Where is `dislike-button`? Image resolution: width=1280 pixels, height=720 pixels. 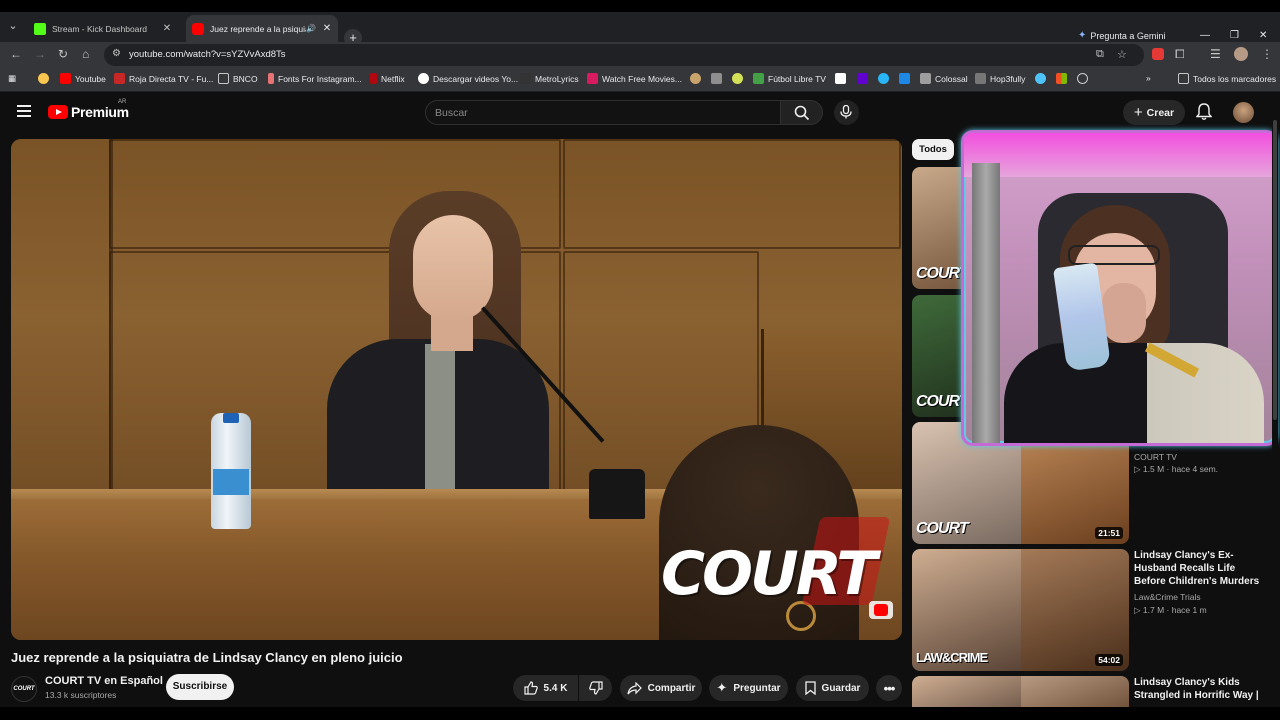 dislike-button is located at coordinates (595, 688).